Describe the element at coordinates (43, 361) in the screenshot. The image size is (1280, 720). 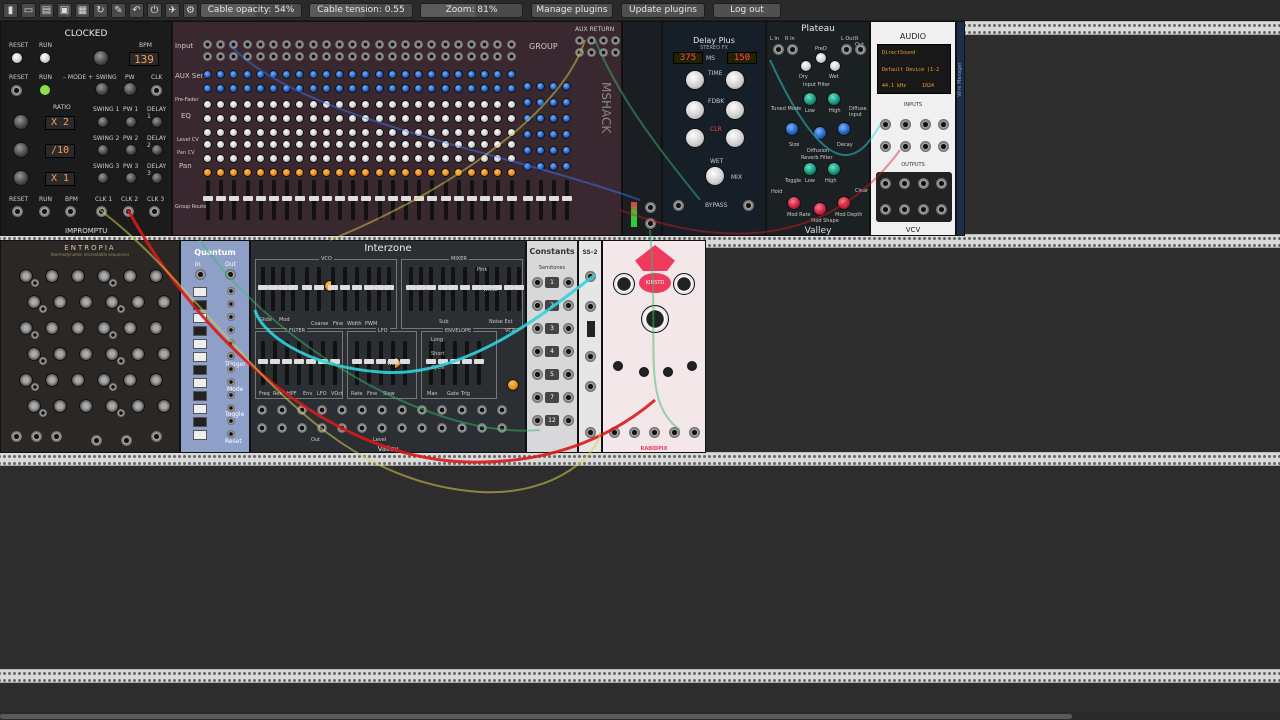
I see `step-jack` at that location.